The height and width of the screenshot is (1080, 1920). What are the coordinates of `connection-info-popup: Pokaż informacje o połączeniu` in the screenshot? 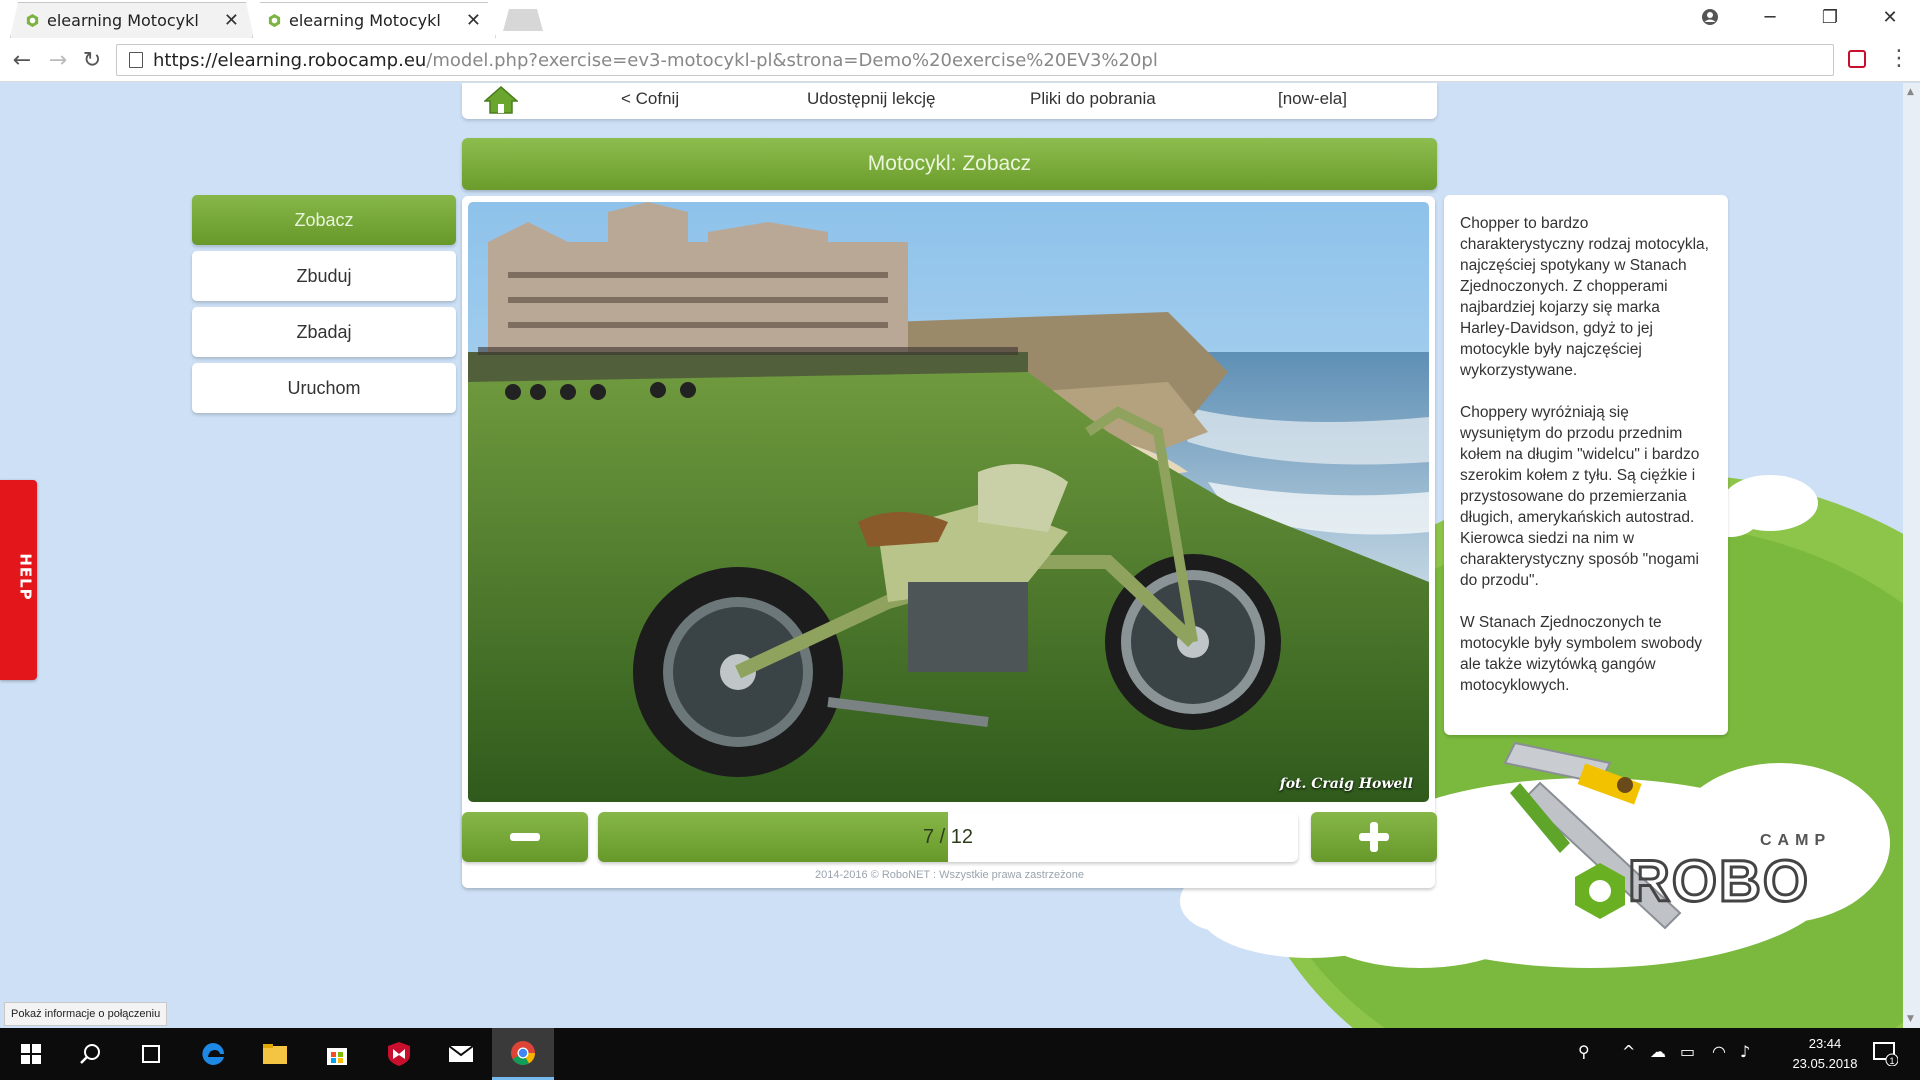 It's located at (86, 1014).